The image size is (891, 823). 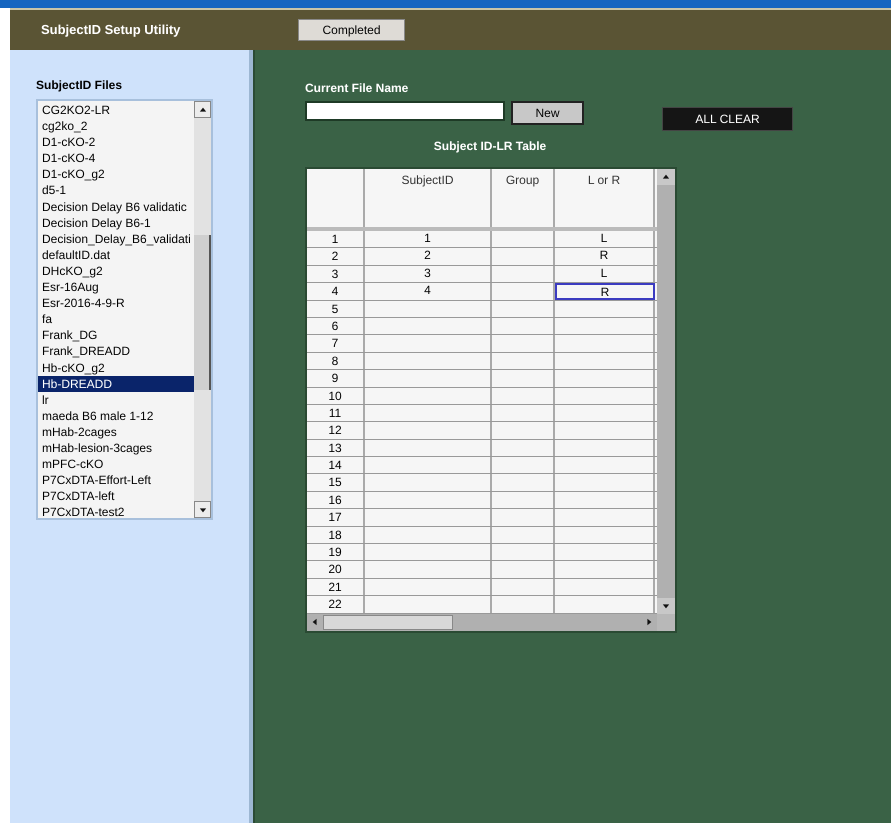 I want to click on completed-button: Completed, so click(x=351, y=30).